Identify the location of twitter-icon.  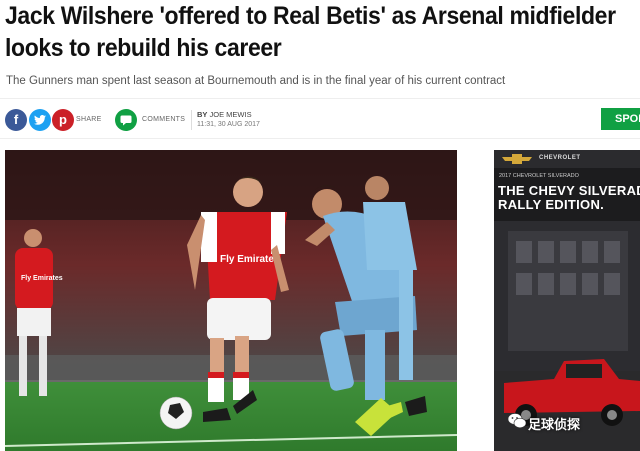
(40, 121).